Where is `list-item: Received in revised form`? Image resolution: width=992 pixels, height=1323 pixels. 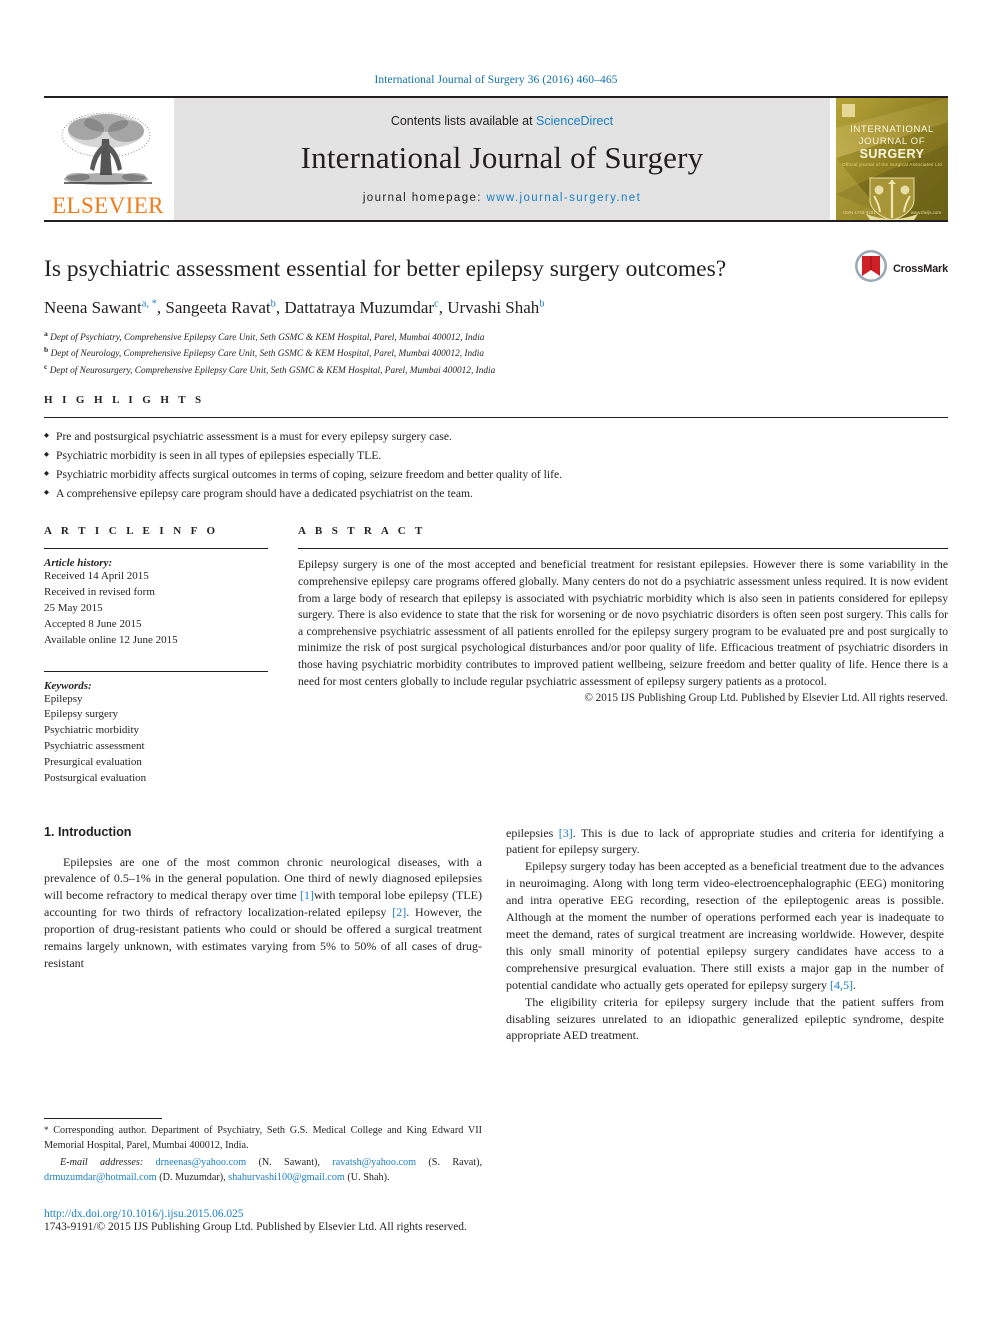
list-item: Received in revised form is located at coordinates (99, 592).